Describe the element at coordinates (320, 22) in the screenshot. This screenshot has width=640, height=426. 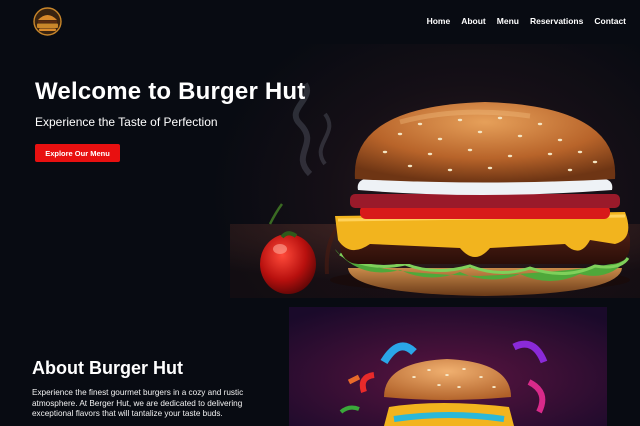
I see `top-navigation: Home About Menu Reservations Contact` at that location.